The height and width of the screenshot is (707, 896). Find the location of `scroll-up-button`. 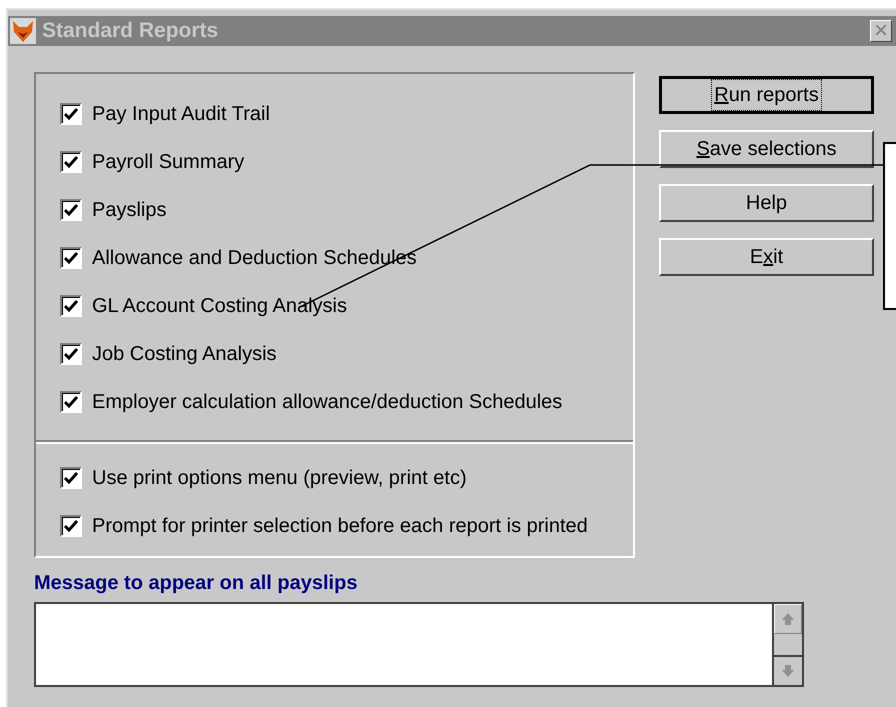

scroll-up-button is located at coordinates (788, 619).